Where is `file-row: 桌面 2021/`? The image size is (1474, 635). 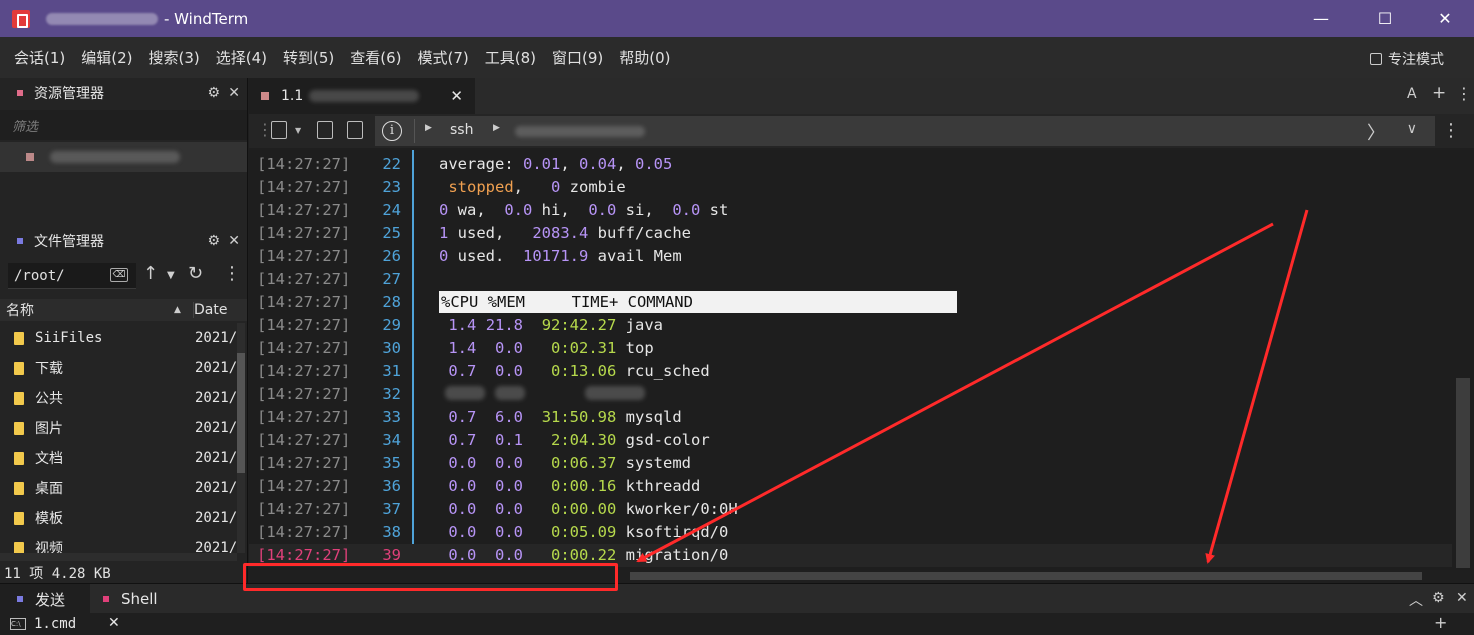
file-row: 桌面 2021/ is located at coordinates (118, 488).